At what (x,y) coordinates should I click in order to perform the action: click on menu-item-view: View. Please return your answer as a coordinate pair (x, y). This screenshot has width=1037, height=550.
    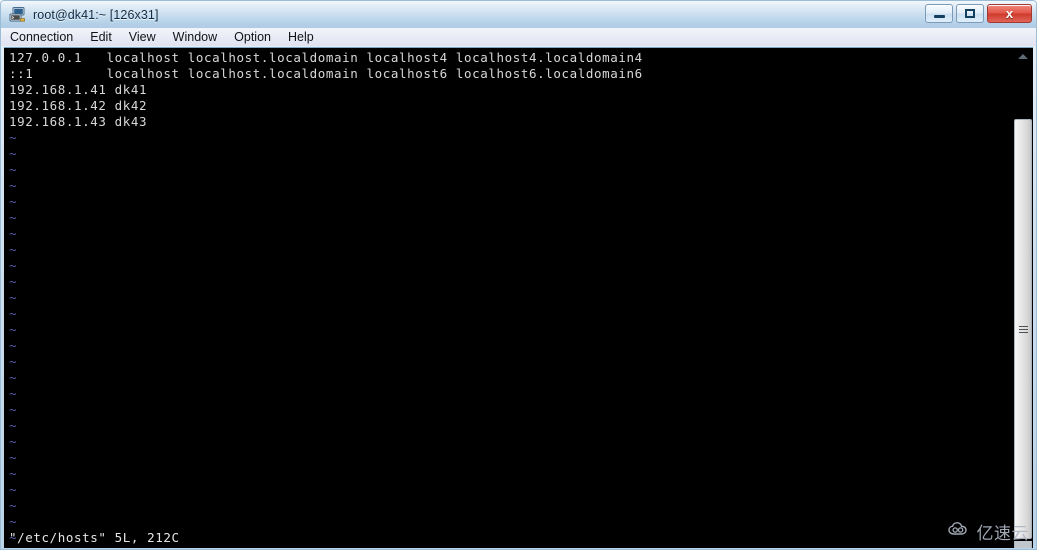
    Looking at the image, I should click on (147, 37).